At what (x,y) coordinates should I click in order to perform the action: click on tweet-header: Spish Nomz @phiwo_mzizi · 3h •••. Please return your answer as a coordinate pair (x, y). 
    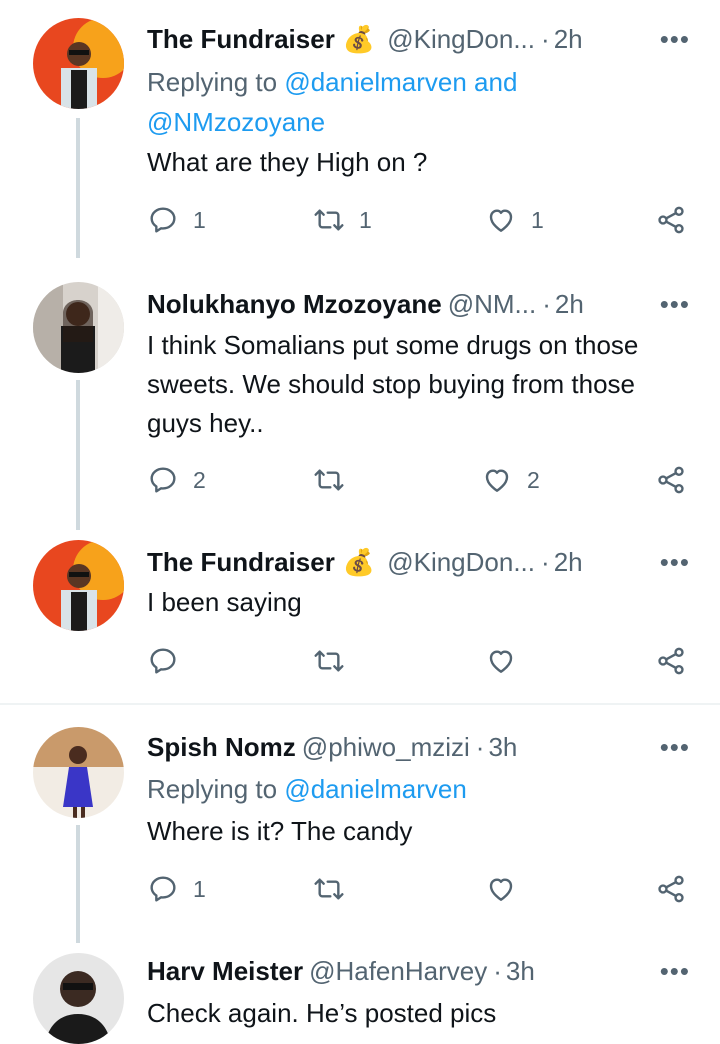
    Looking at the image, I should click on (418, 747).